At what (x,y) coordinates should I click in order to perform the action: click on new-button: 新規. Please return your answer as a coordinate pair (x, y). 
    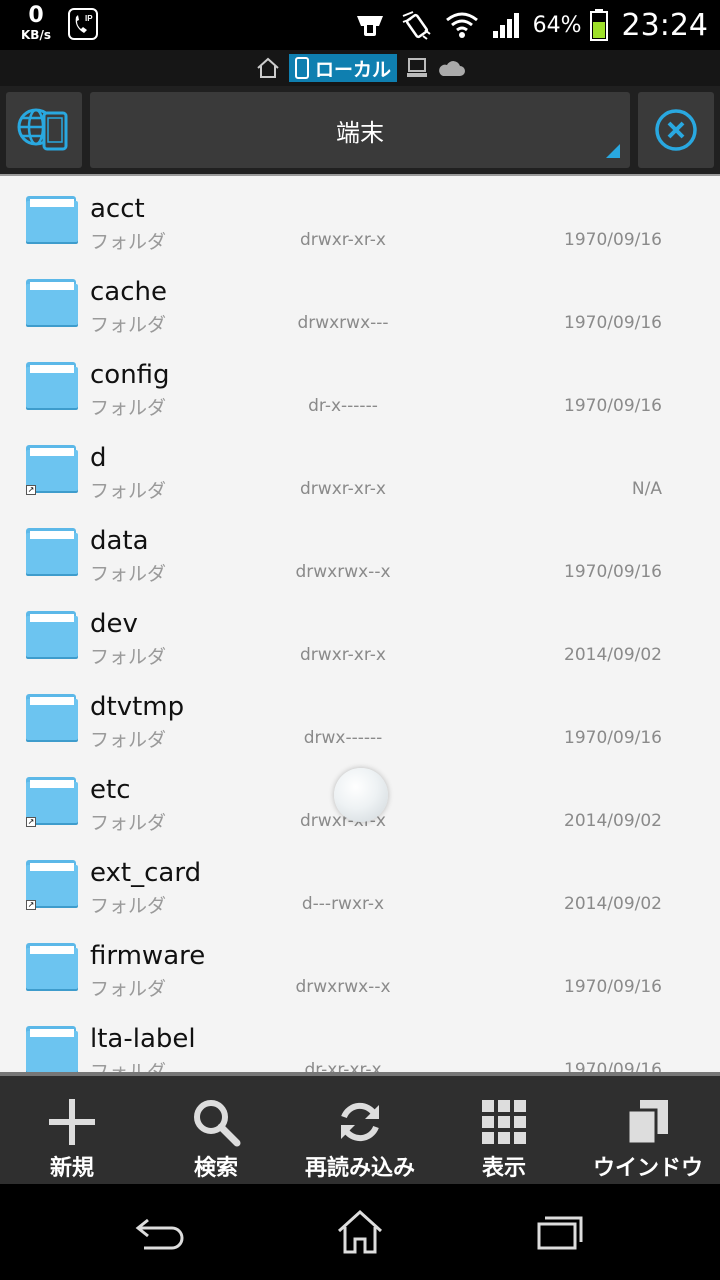
    Looking at the image, I should click on (72, 1130).